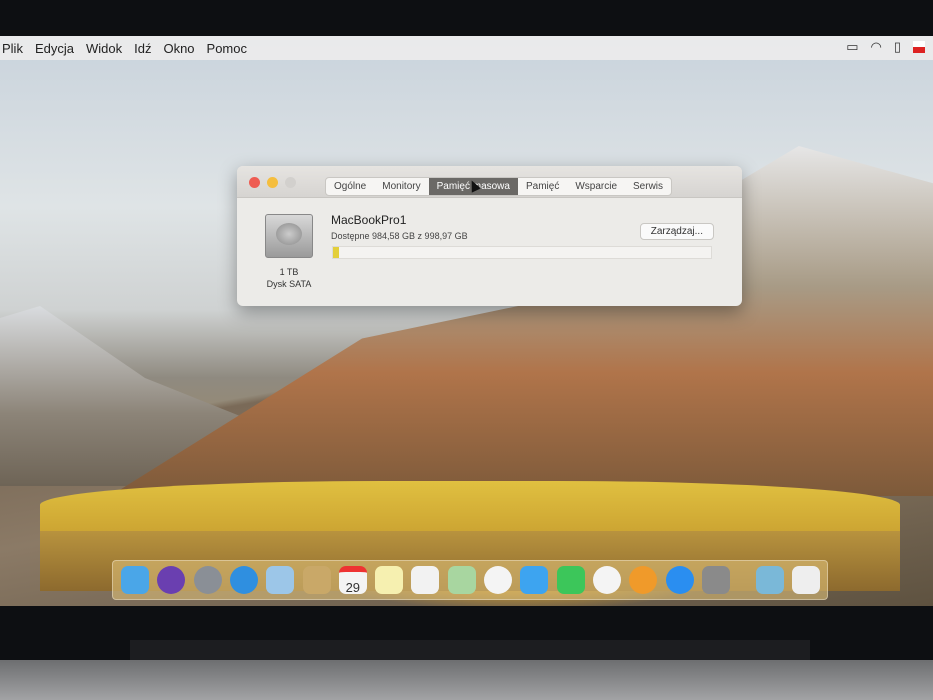 Image resolution: width=933 pixels, height=700 pixels. I want to click on itunes-icon, so click(606, 580).